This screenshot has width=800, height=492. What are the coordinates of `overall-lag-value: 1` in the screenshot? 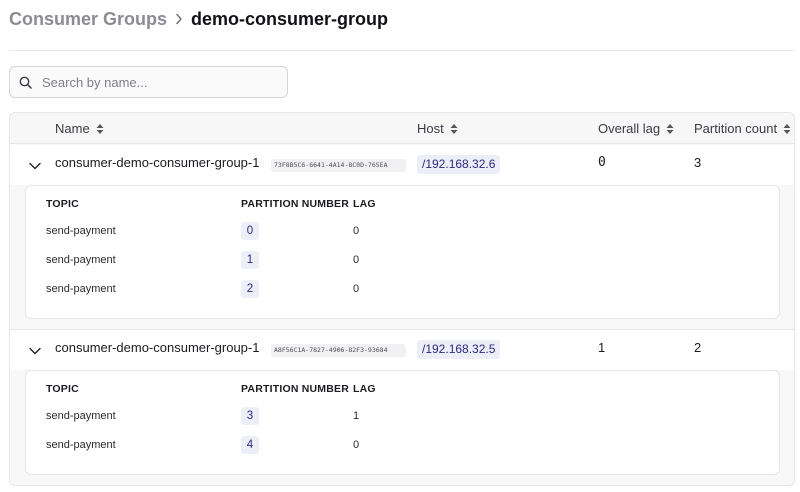 It's located at (602, 347).